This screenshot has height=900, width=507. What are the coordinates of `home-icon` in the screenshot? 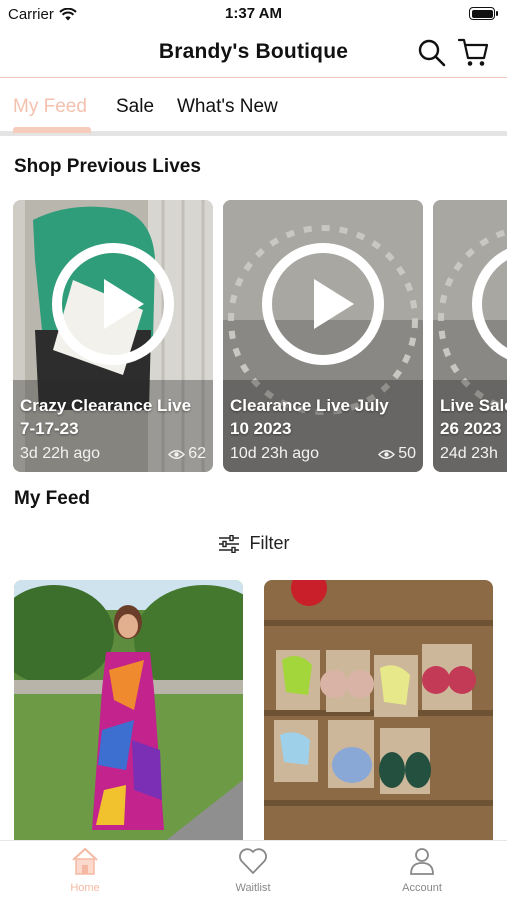 It's located at (85, 861).